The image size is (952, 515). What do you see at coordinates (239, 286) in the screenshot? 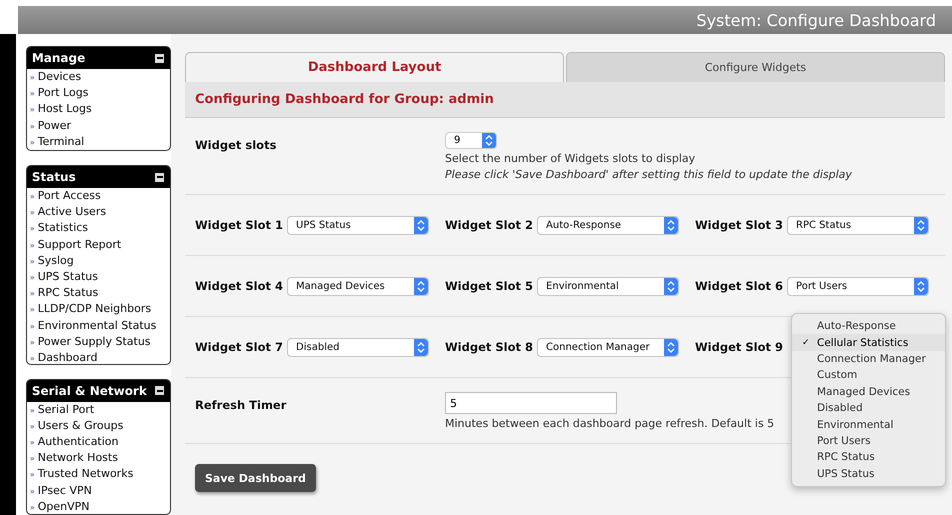
I see `slot-label: Widget Slot 4` at bounding box center [239, 286].